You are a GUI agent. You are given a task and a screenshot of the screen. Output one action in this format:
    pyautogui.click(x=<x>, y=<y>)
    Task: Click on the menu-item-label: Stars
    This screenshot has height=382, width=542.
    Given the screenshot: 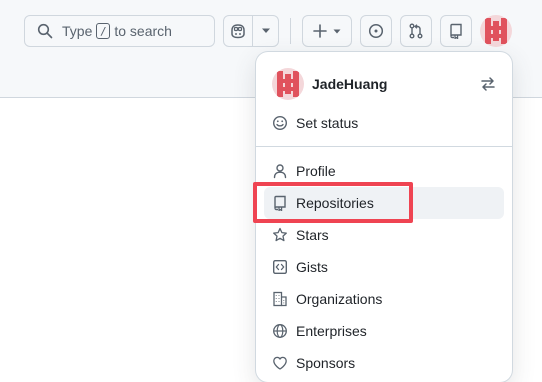 What is the action you would take?
    pyautogui.click(x=312, y=235)
    